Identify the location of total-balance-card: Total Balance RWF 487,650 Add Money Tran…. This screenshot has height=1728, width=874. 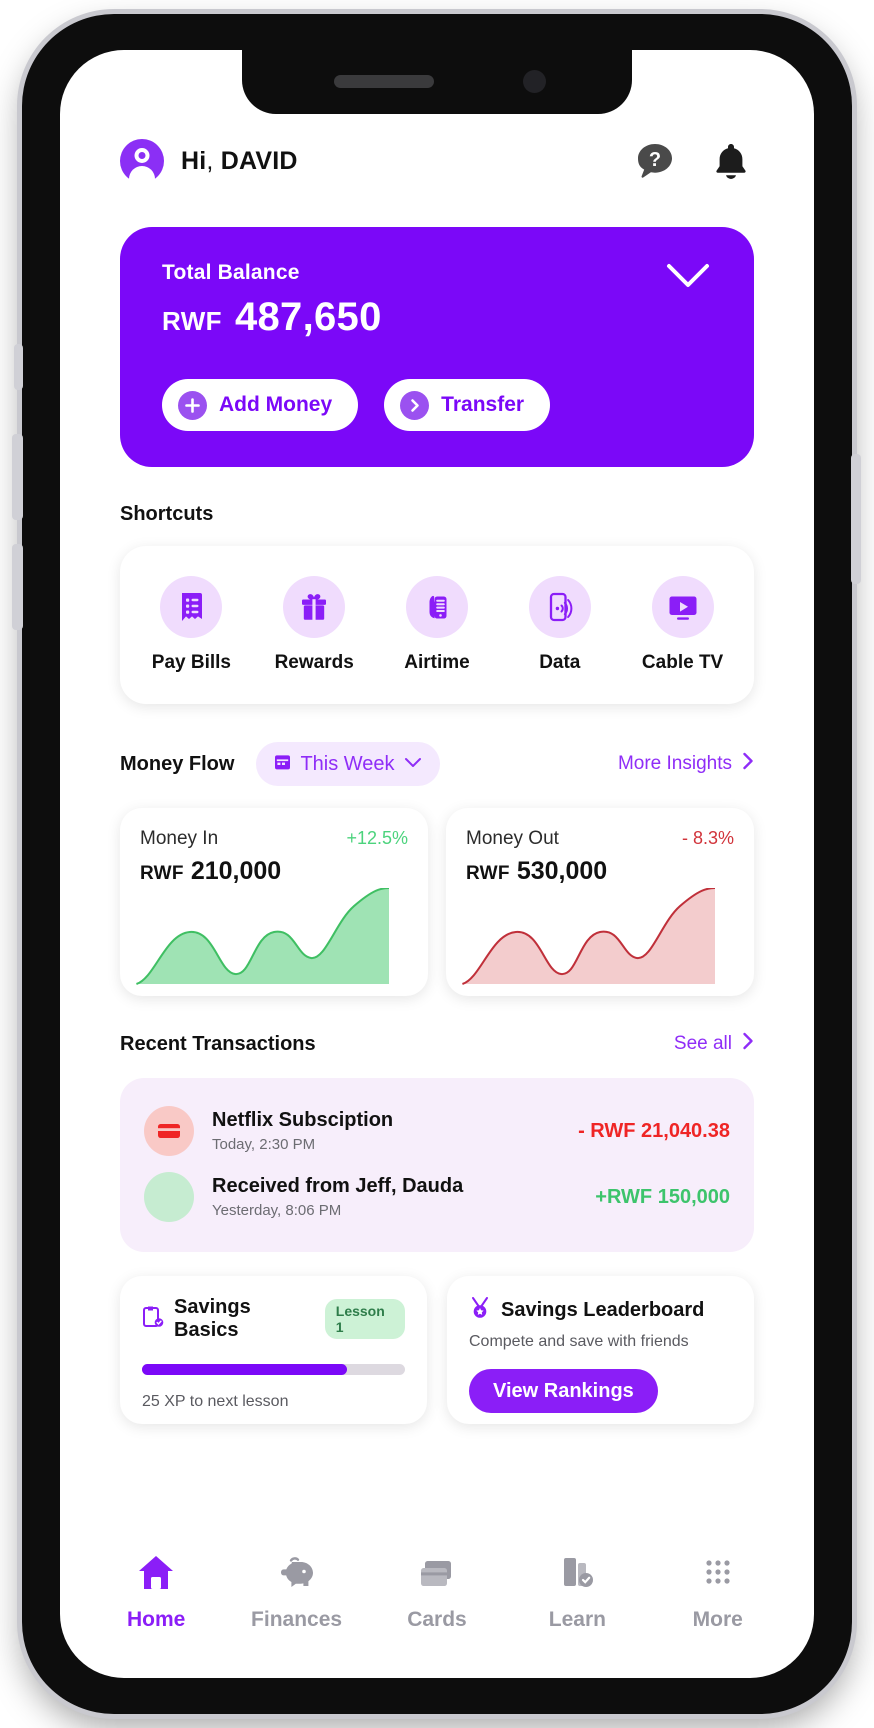
(437, 347).